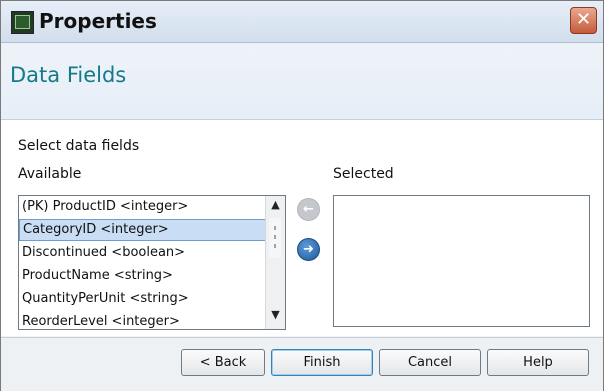  Describe the element at coordinates (308, 209) in the screenshot. I see `remove-field-button: ←` at that location.